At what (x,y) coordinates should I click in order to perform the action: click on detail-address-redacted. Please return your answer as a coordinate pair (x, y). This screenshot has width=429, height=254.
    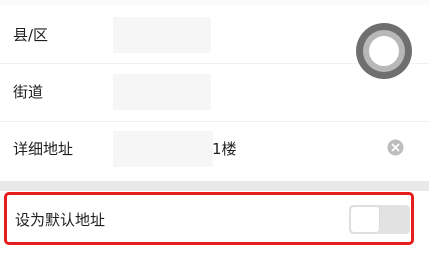
    Looking at the image, I should click on (163, 149).